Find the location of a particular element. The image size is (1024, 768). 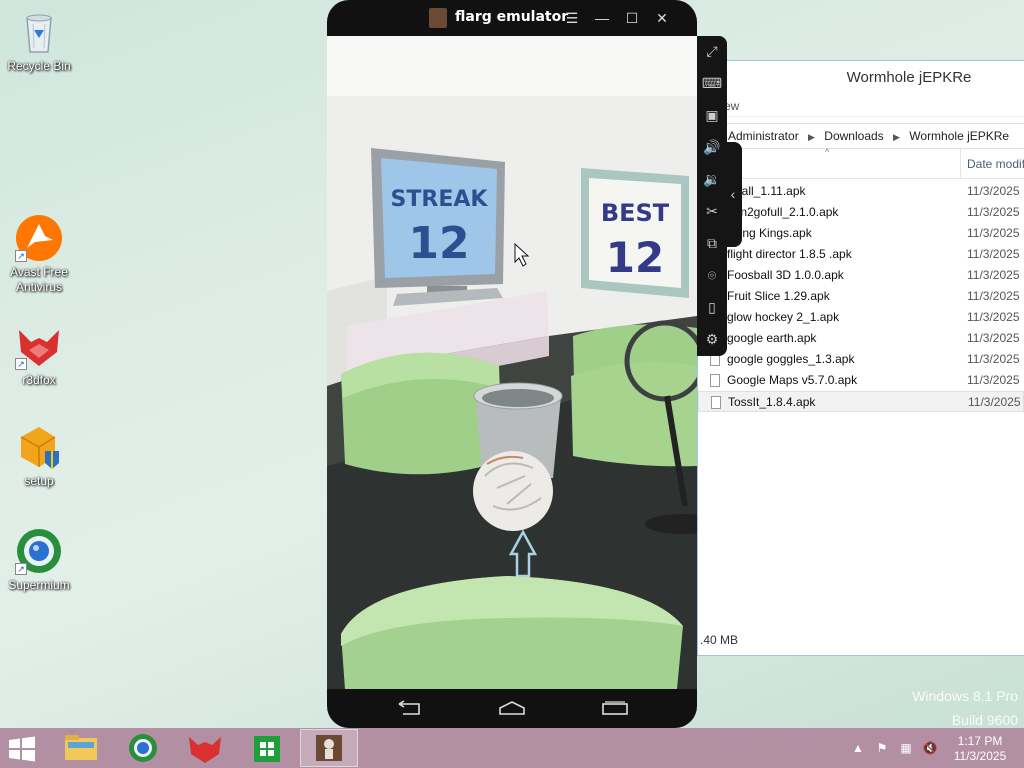

action-center-flag-icon: ⚑ is located at coordinates (882, 748).